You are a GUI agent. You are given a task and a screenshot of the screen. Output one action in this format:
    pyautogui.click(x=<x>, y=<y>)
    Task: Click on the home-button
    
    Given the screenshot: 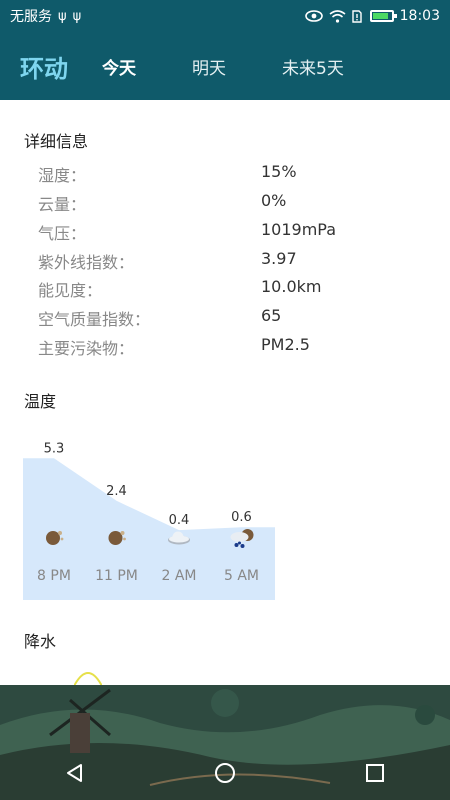 What is the action you would take?
    pyautogui.click(x=225, y=773)
    